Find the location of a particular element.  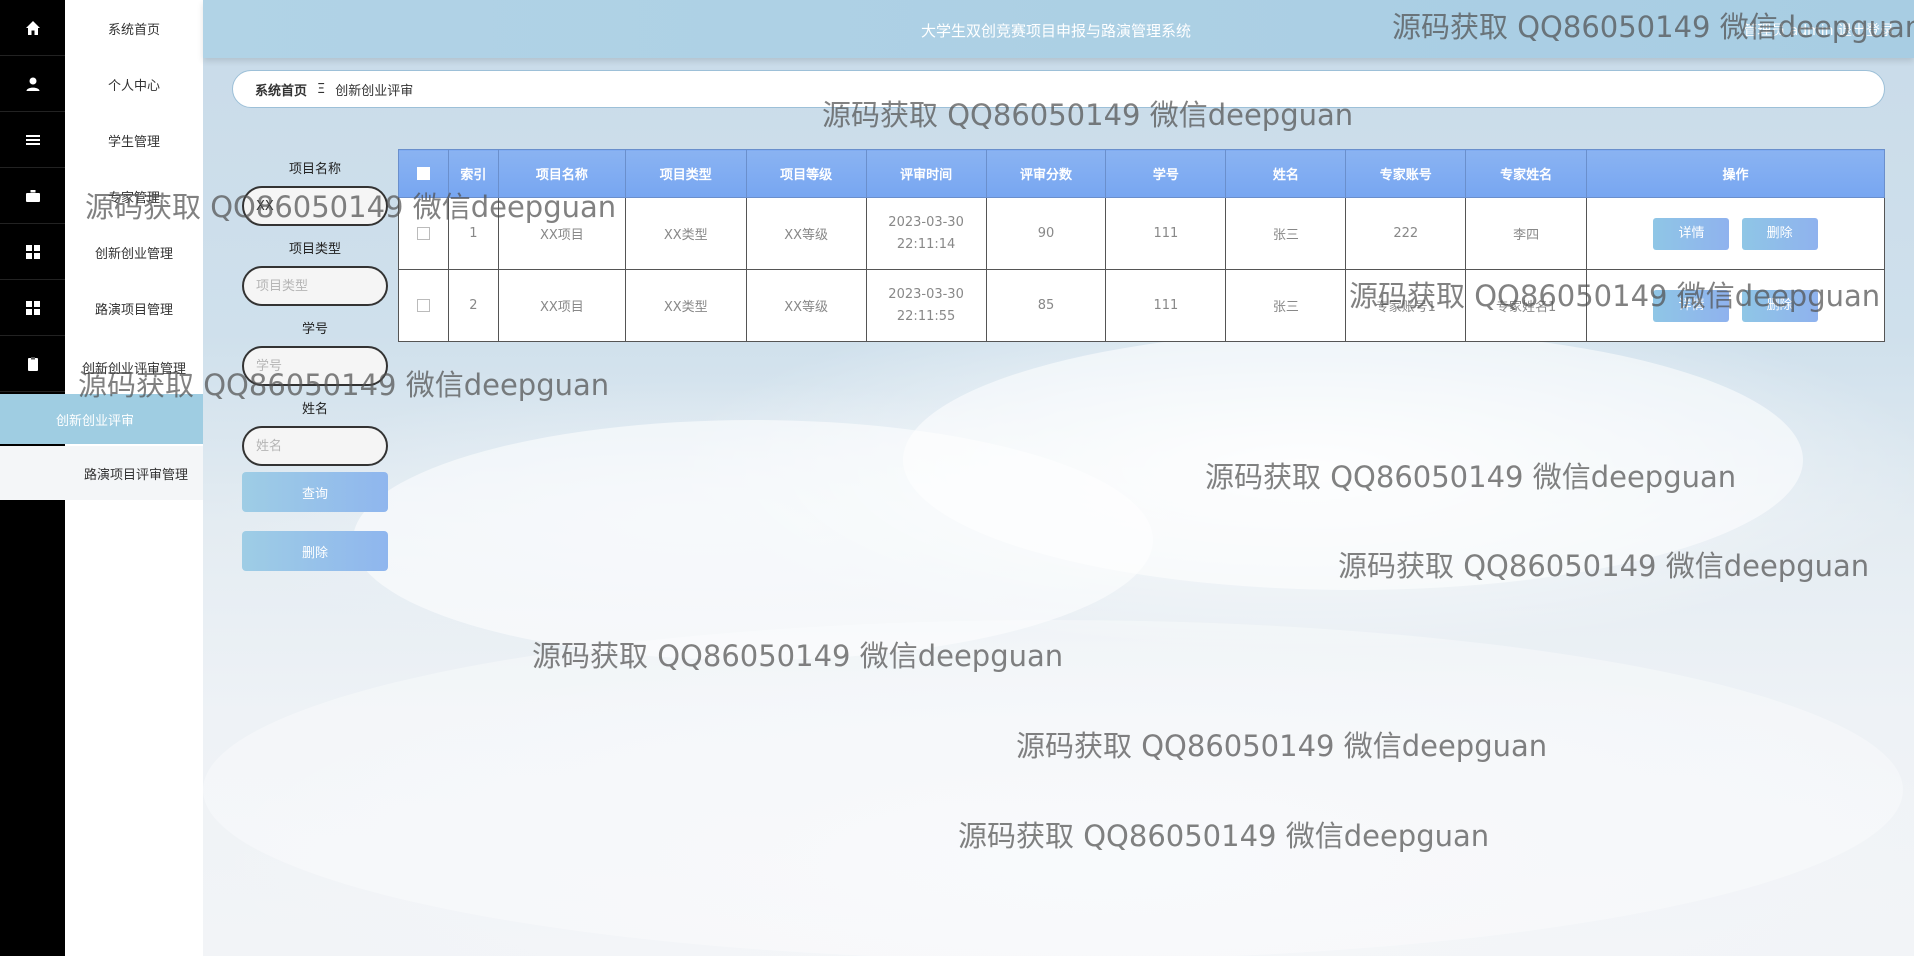

sidebar-item-innovation: 创新创业管理 is located at coordinates (134, 252).